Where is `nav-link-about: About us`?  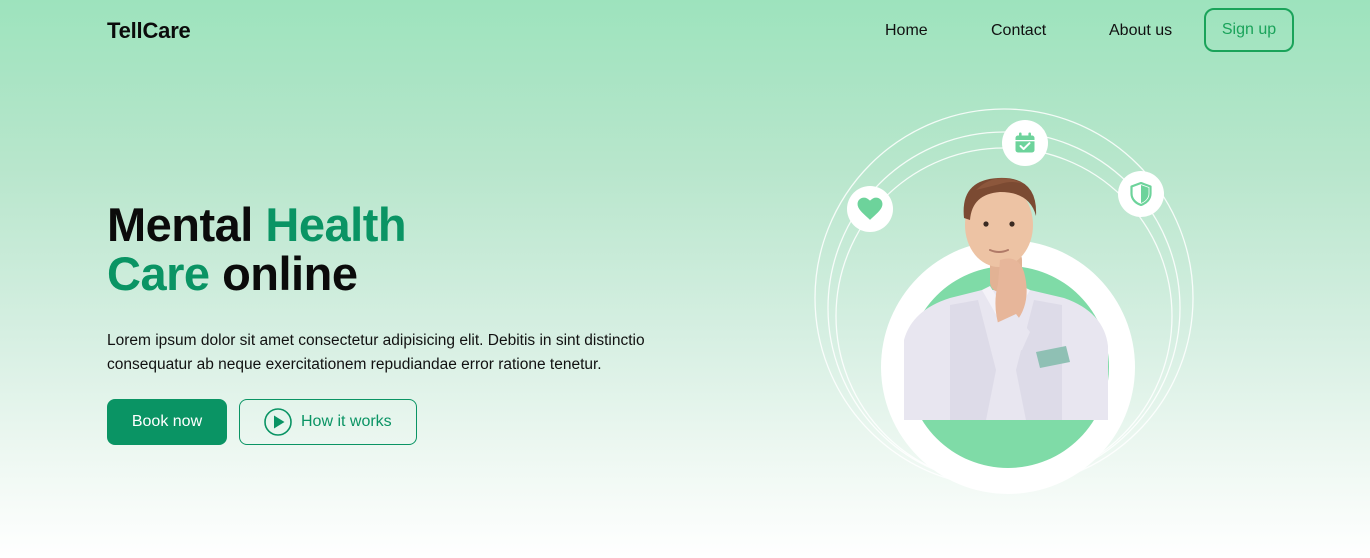
nav-link-about: About us is located at coordinates (1140, 31).